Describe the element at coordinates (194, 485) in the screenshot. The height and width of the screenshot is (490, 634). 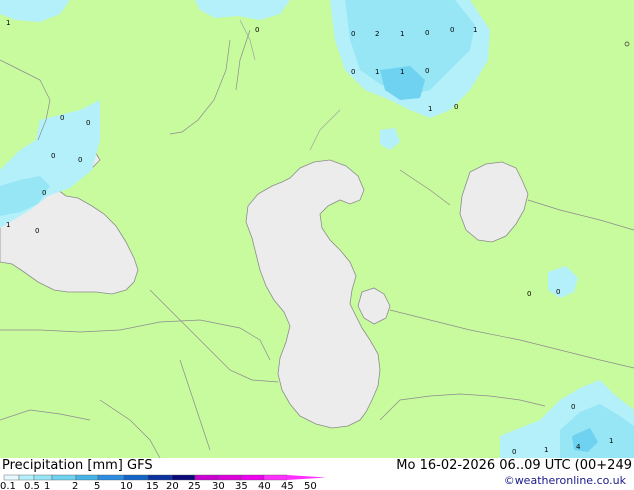
I see `legend-tick-label: 25` at that location.